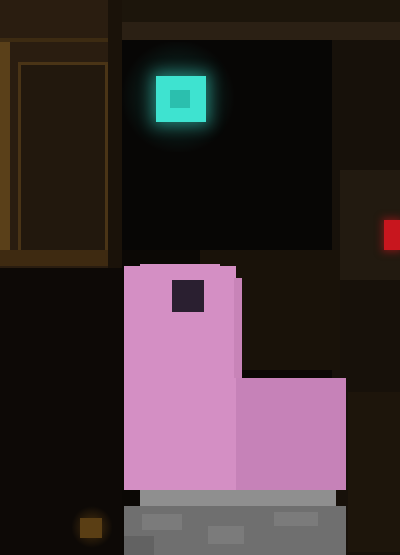  What do you see at coordinates (238, 328) in the screenshot?
I see `character-head-shade` at bounding box center [238, 328].